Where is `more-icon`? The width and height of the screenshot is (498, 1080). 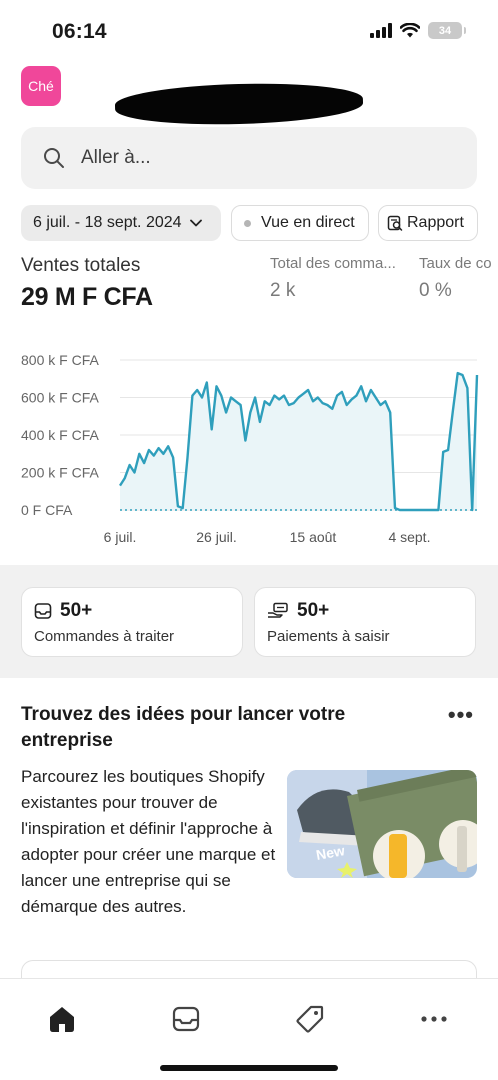 more-icon is located at coordinates (434, 1019).